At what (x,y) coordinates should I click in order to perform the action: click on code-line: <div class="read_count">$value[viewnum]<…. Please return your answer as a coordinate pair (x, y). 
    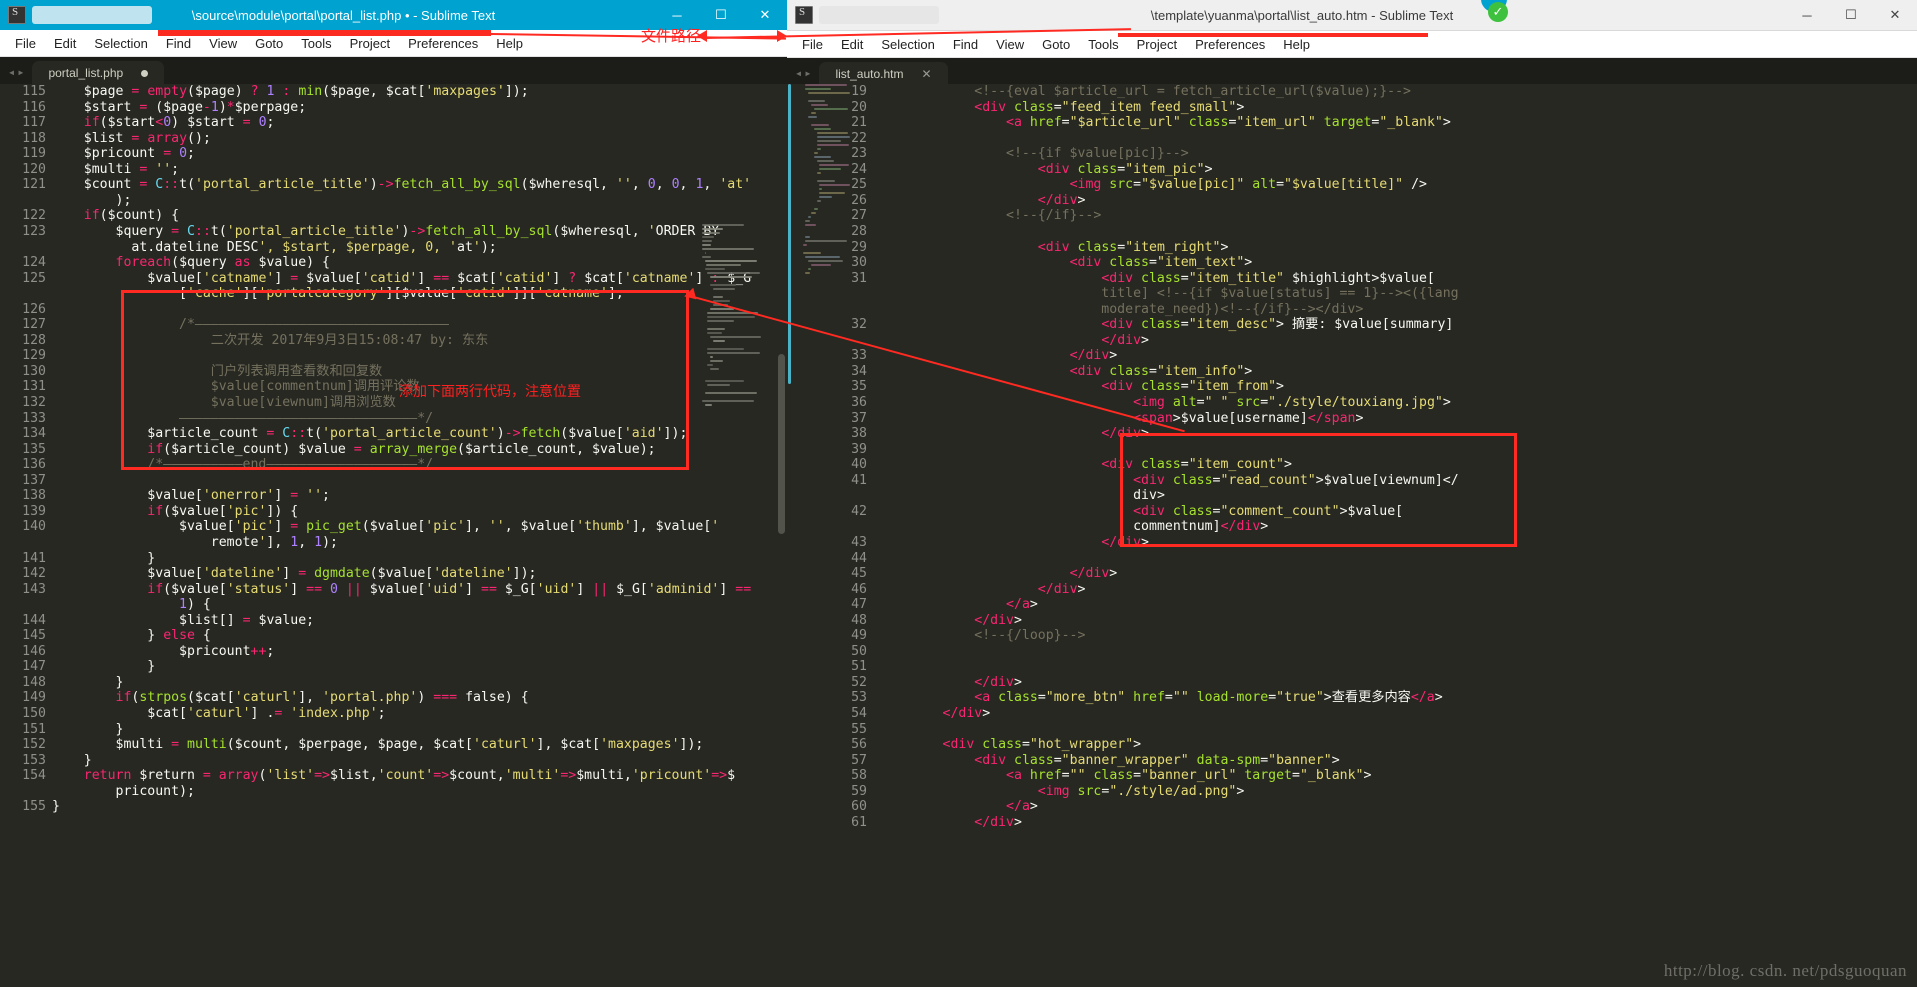
    Looking at the image, I should click on (1169, 481).